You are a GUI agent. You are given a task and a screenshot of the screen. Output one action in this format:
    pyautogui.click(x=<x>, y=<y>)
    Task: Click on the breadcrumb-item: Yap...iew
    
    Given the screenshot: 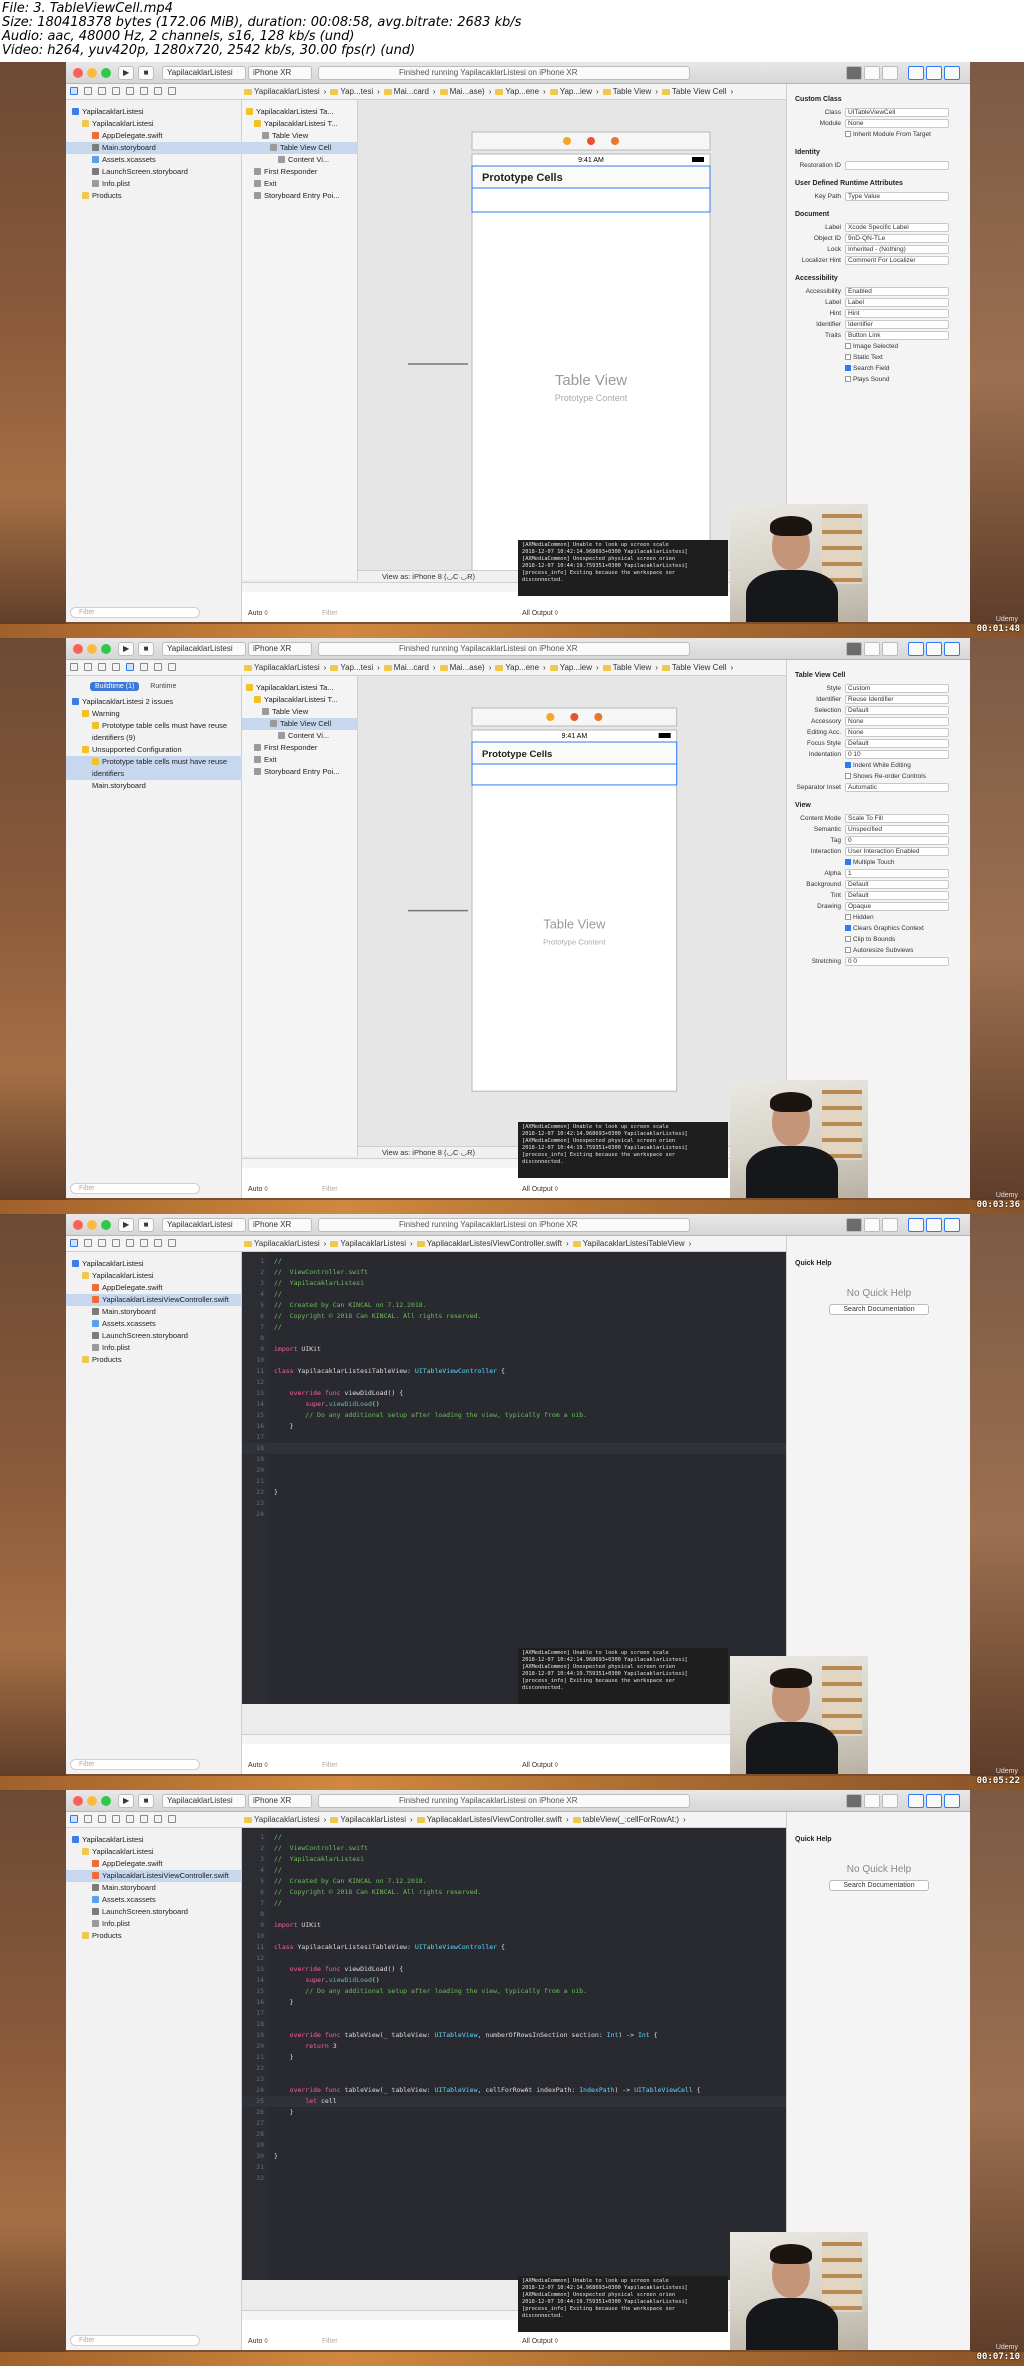 What is the action you would take?
    pyautogui.click(x=576, y=91)
    